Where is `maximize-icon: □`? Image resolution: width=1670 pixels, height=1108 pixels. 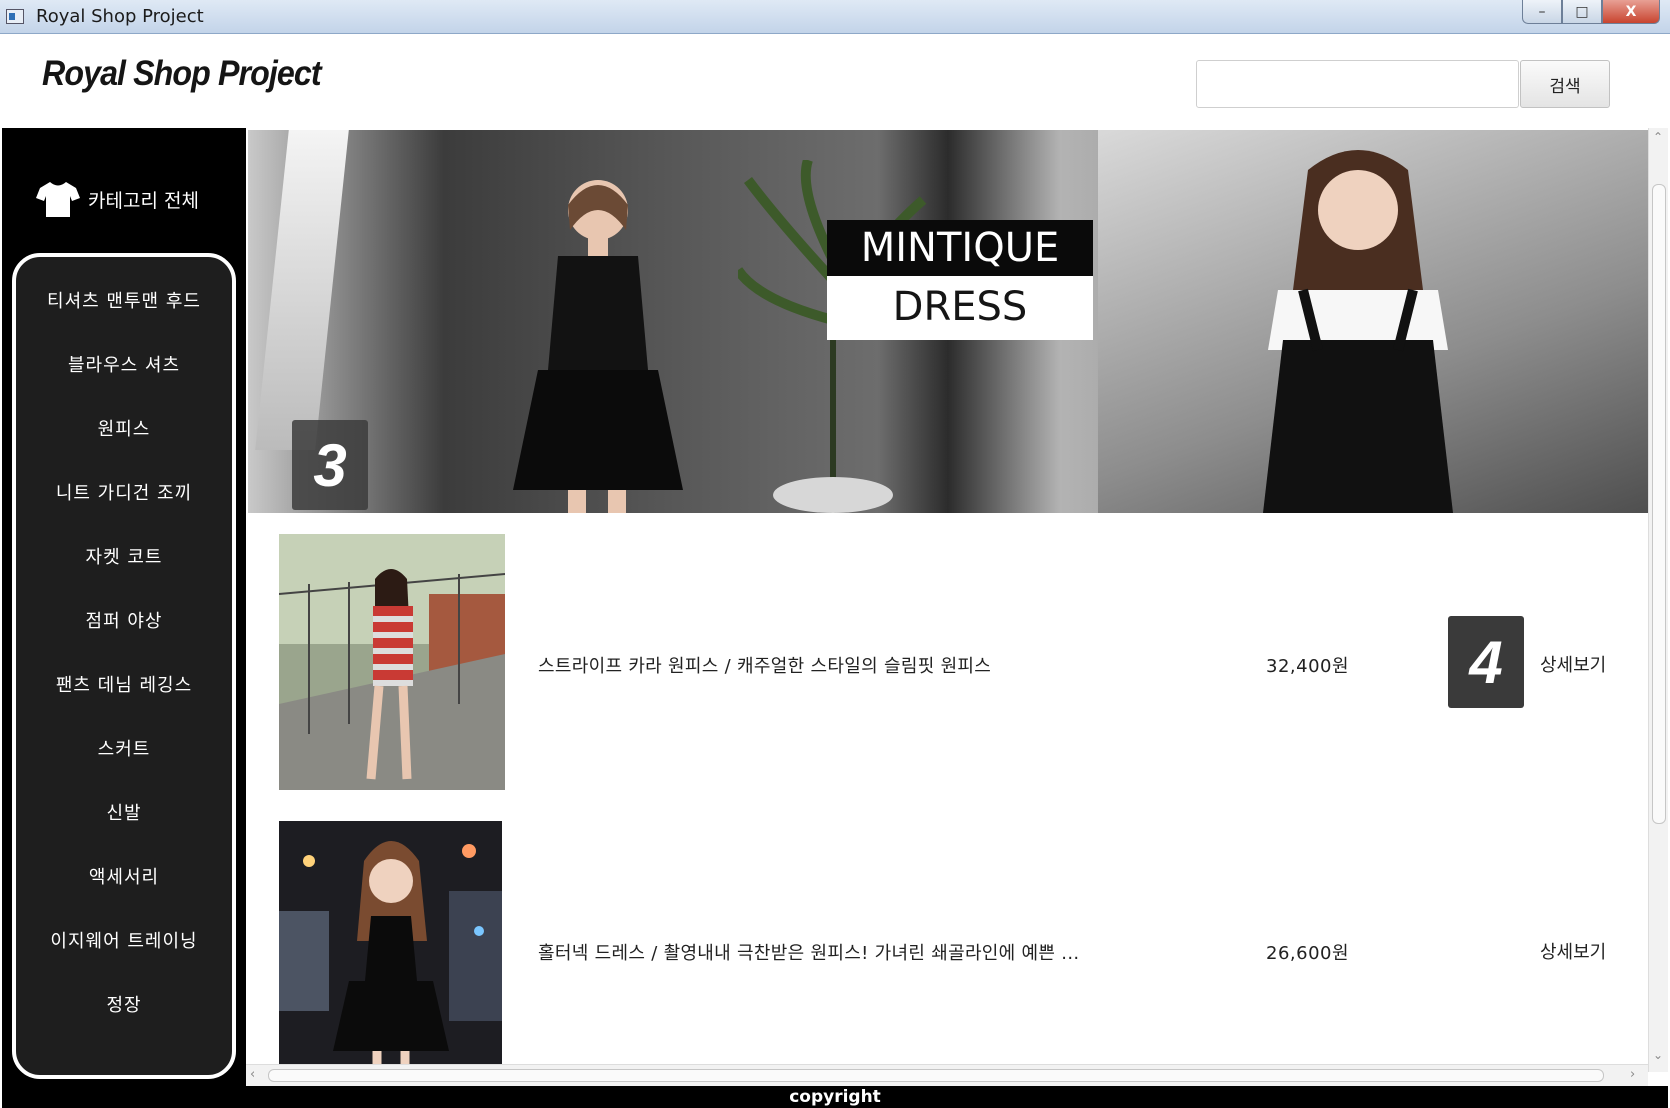 maximize-icon: □ is located at coordinates (1582, 11).